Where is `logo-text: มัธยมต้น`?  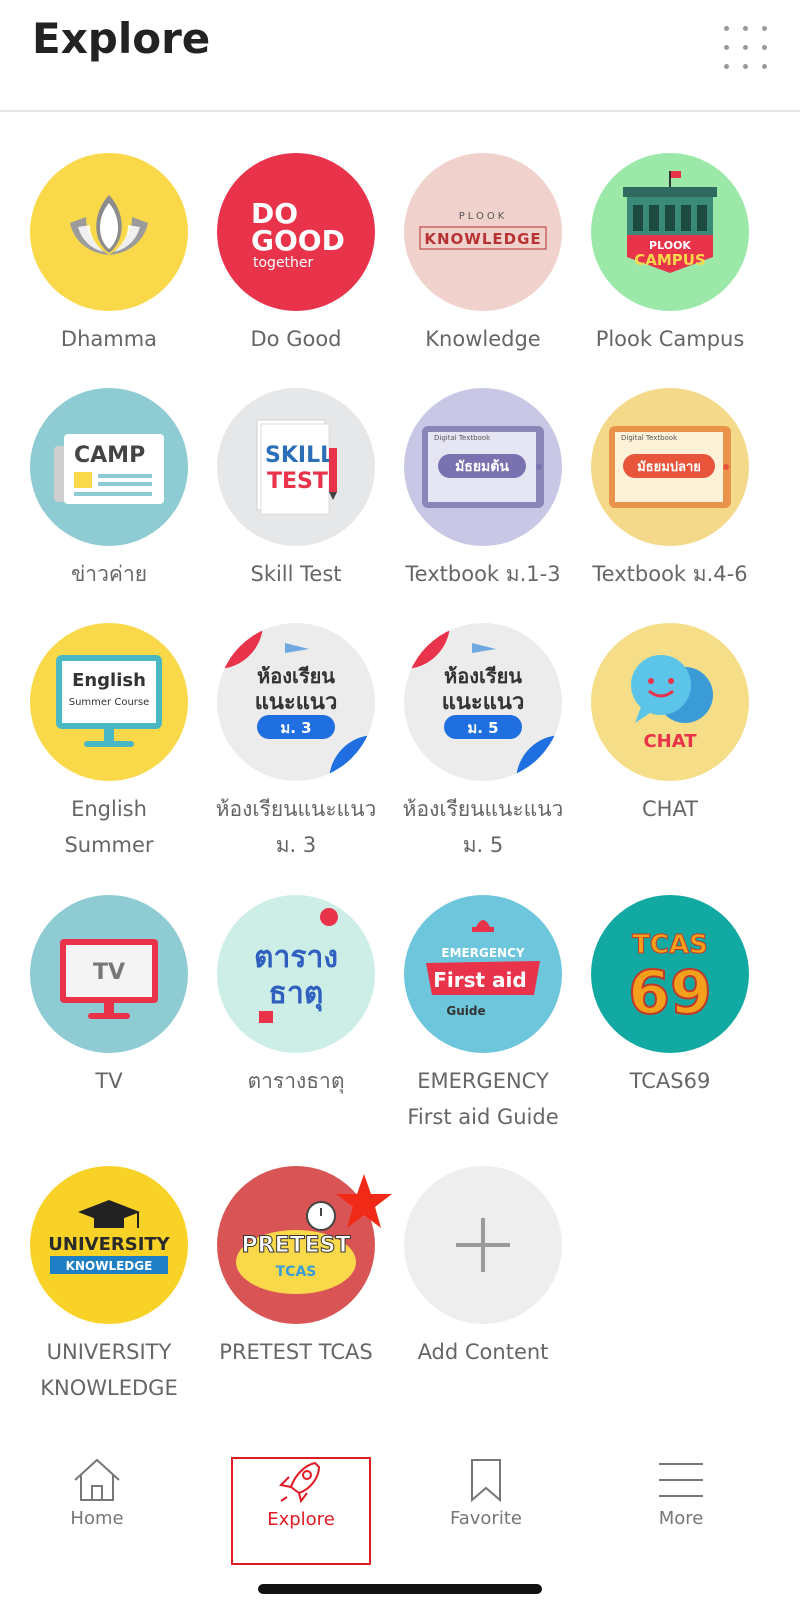 logo-text: มัธยมต้น is located at coordinates (482, 467).